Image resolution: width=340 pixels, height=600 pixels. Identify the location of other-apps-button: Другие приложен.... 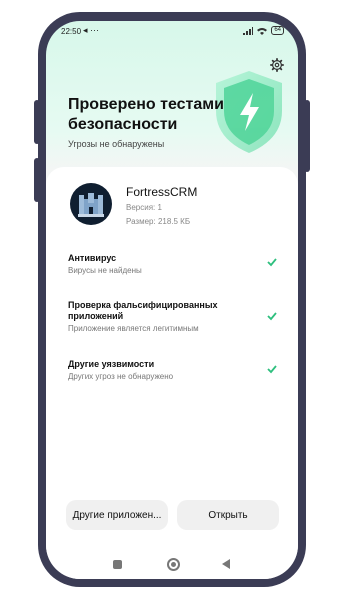
(117, 515).